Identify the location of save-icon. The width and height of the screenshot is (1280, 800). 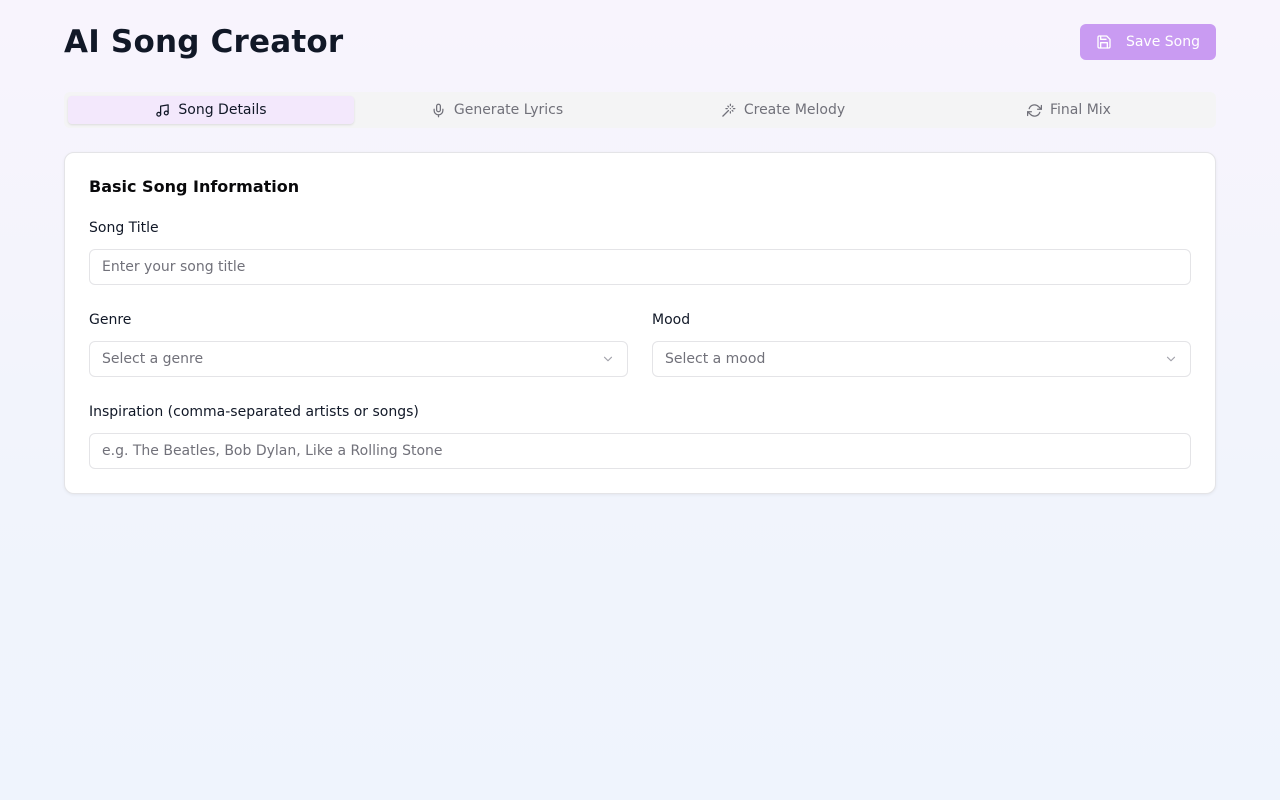
(1104, 42).